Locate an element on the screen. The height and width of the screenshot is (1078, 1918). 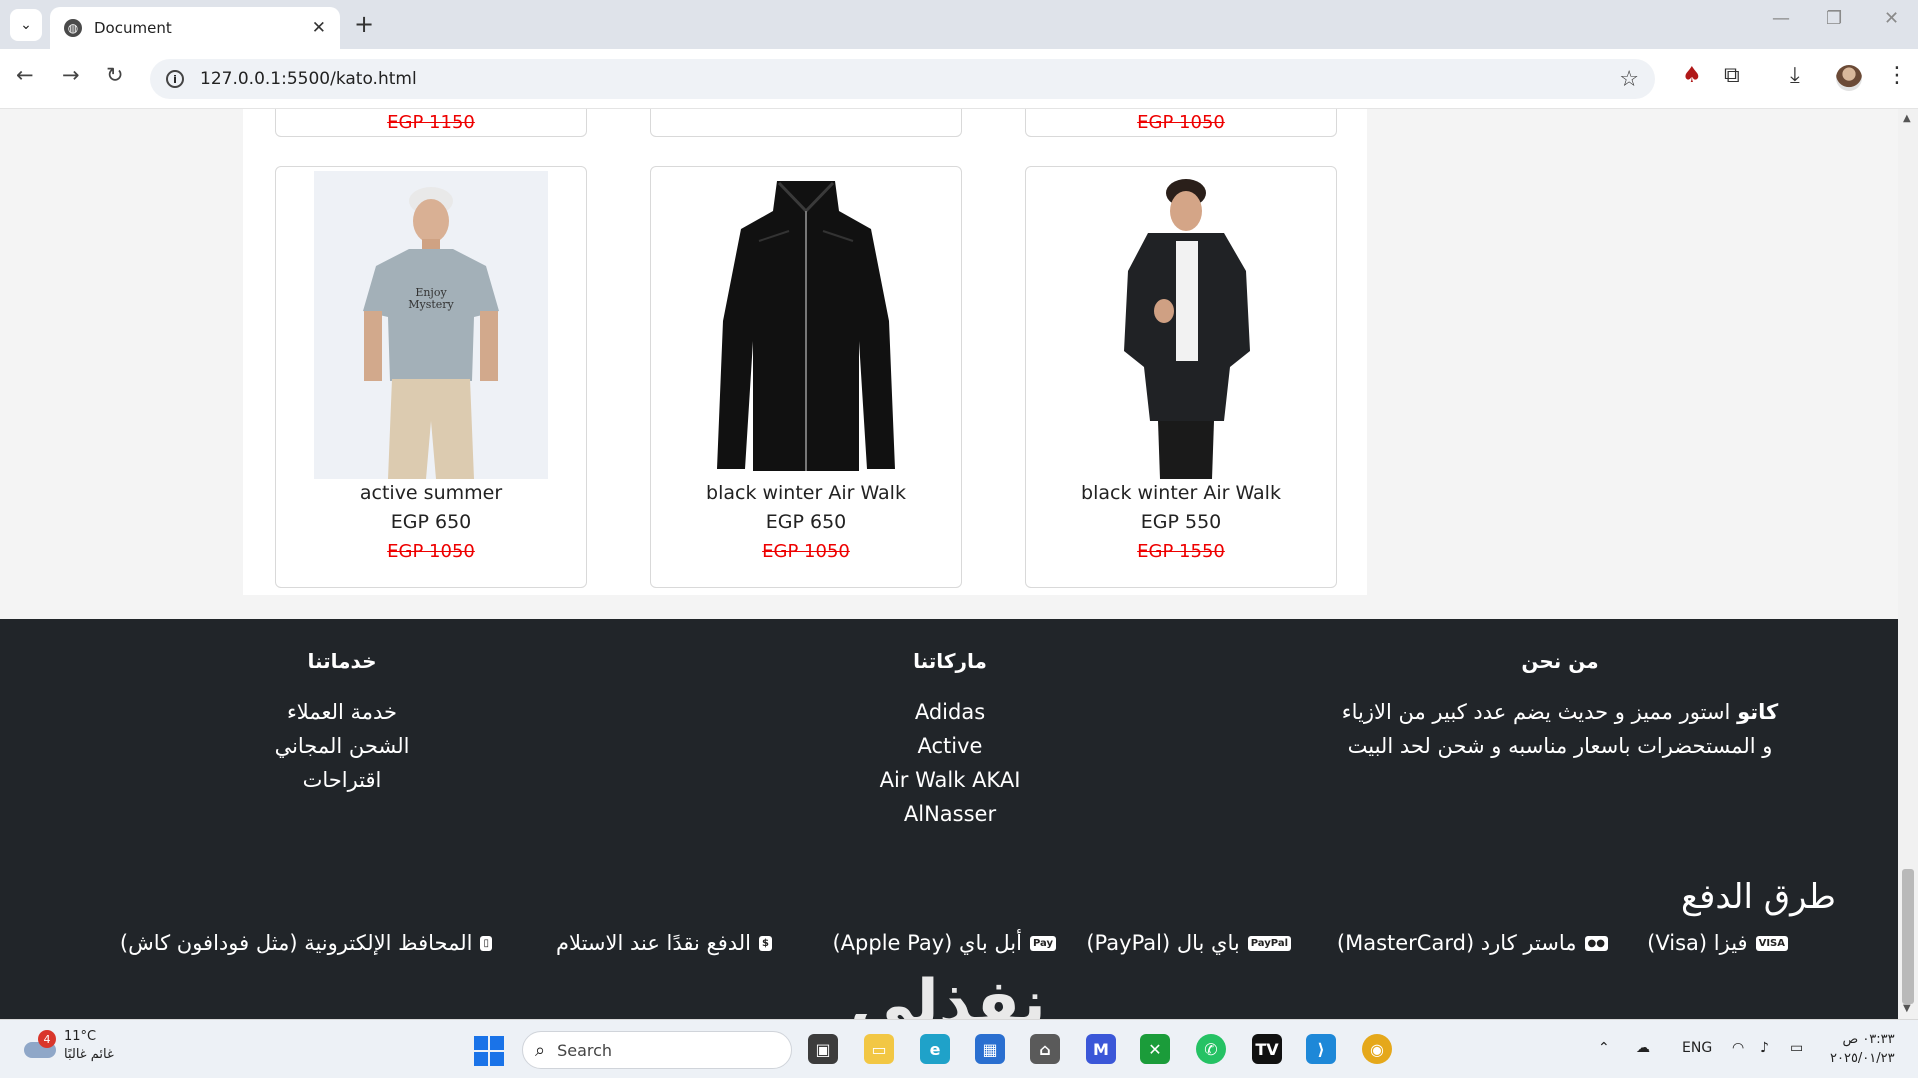
service-link: خدمة العملاء is located at coordinates (342, 712).